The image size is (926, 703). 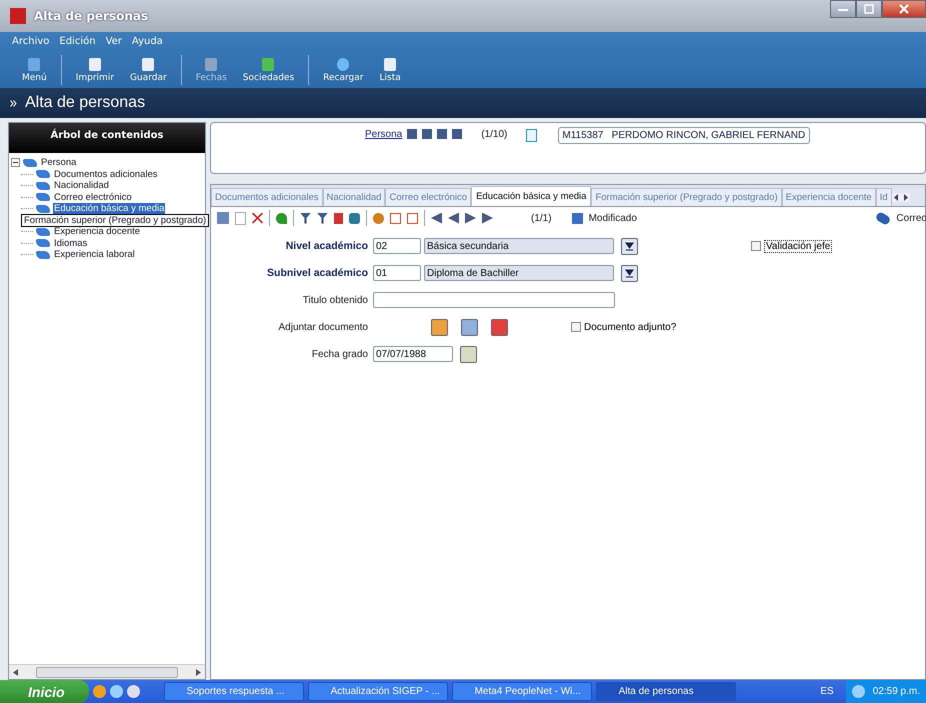 I want to click on tree-item: Experiencia docente, so click(x=97, y=232).